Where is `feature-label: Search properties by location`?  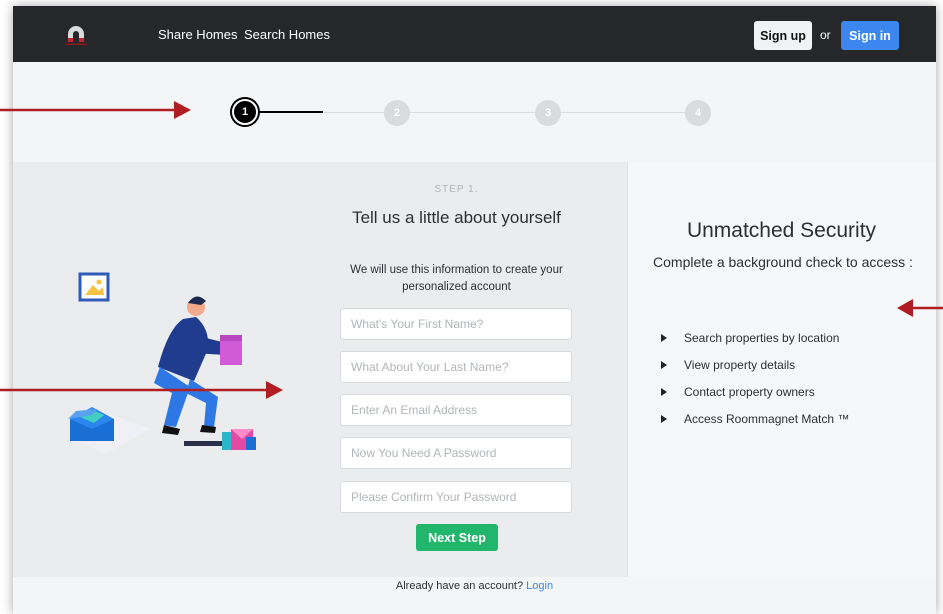
feature-label: Search properties by location is located at coordinates (762, 337).